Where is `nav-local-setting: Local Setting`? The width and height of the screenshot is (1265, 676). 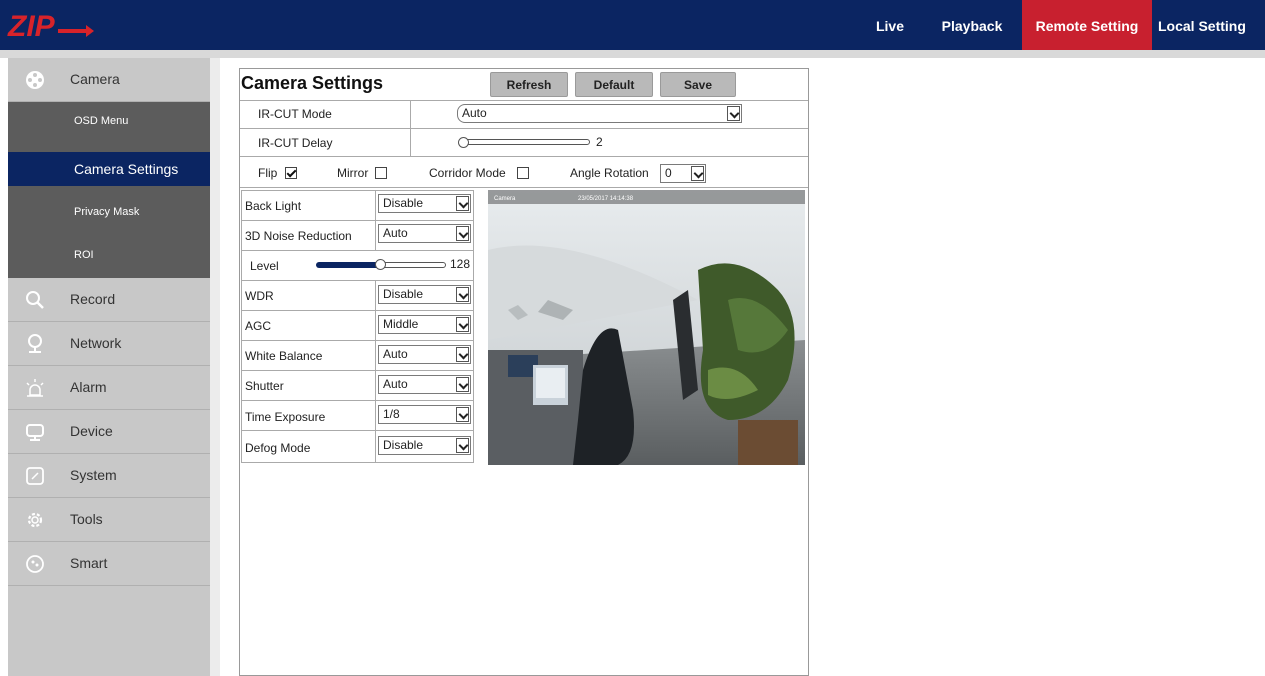 nav-local-setting: Local Setting is located at coordinates (1211, 25).